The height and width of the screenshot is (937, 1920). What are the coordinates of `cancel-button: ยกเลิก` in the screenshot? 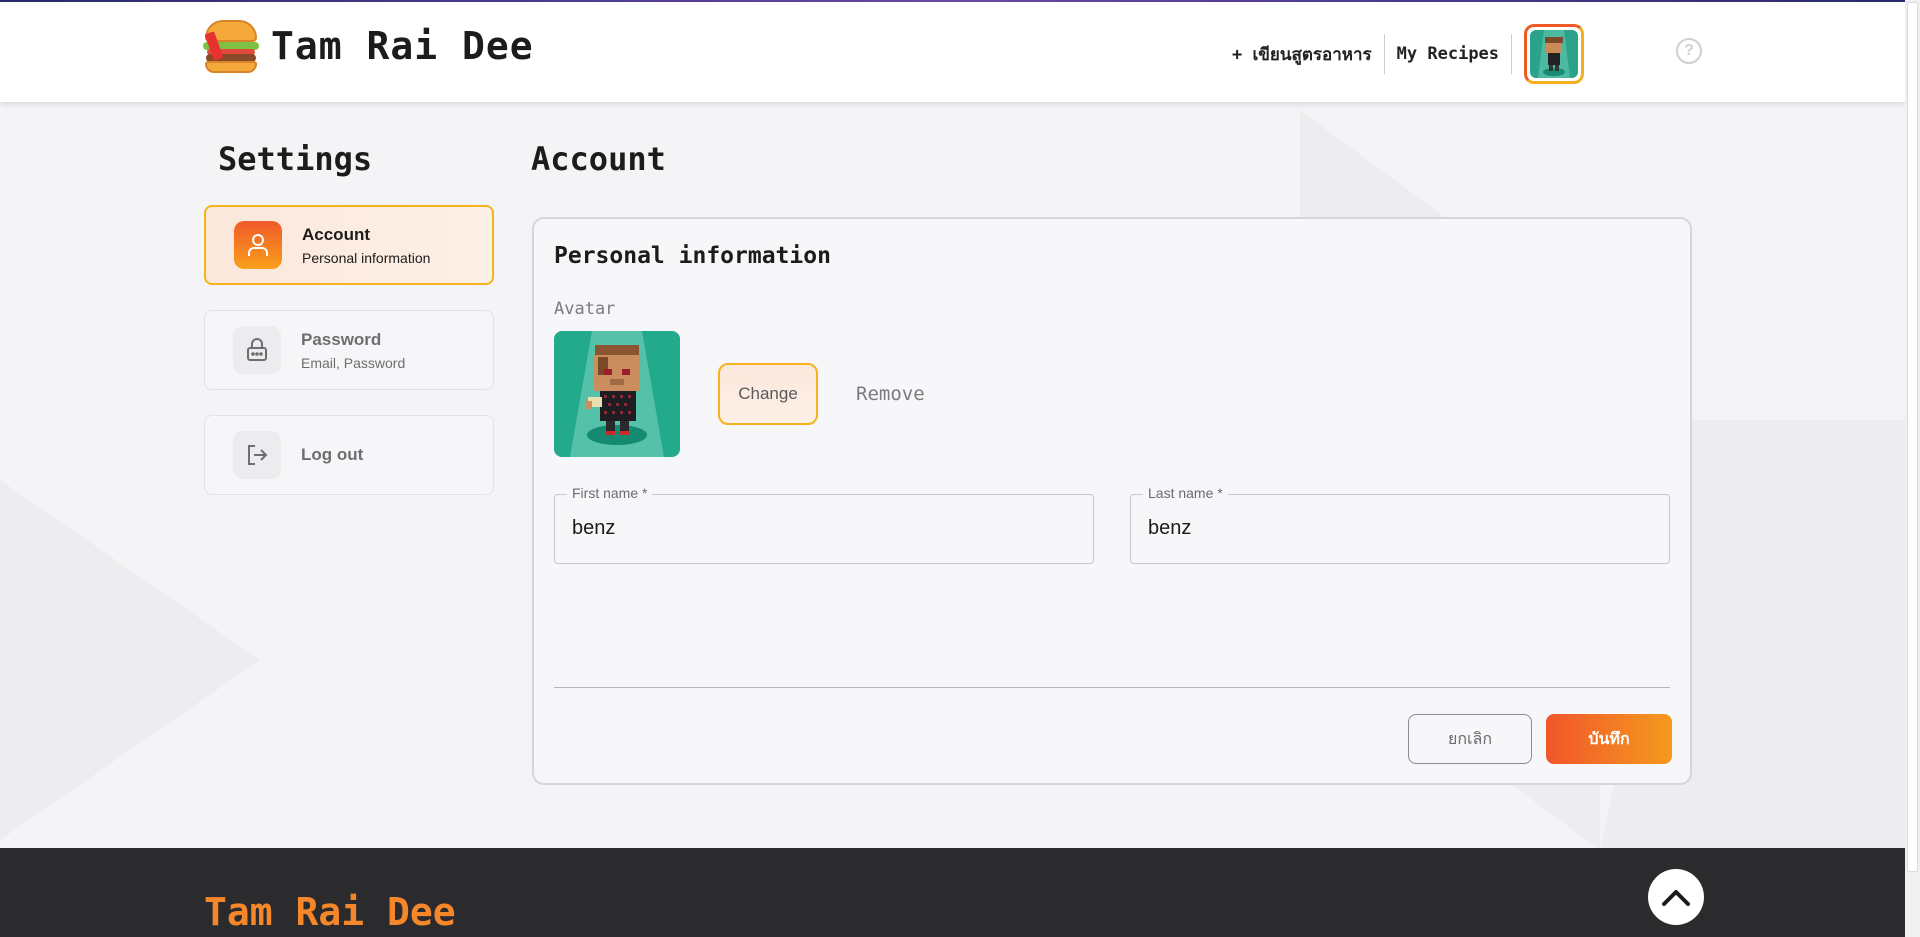 It's located at (1470, 739).